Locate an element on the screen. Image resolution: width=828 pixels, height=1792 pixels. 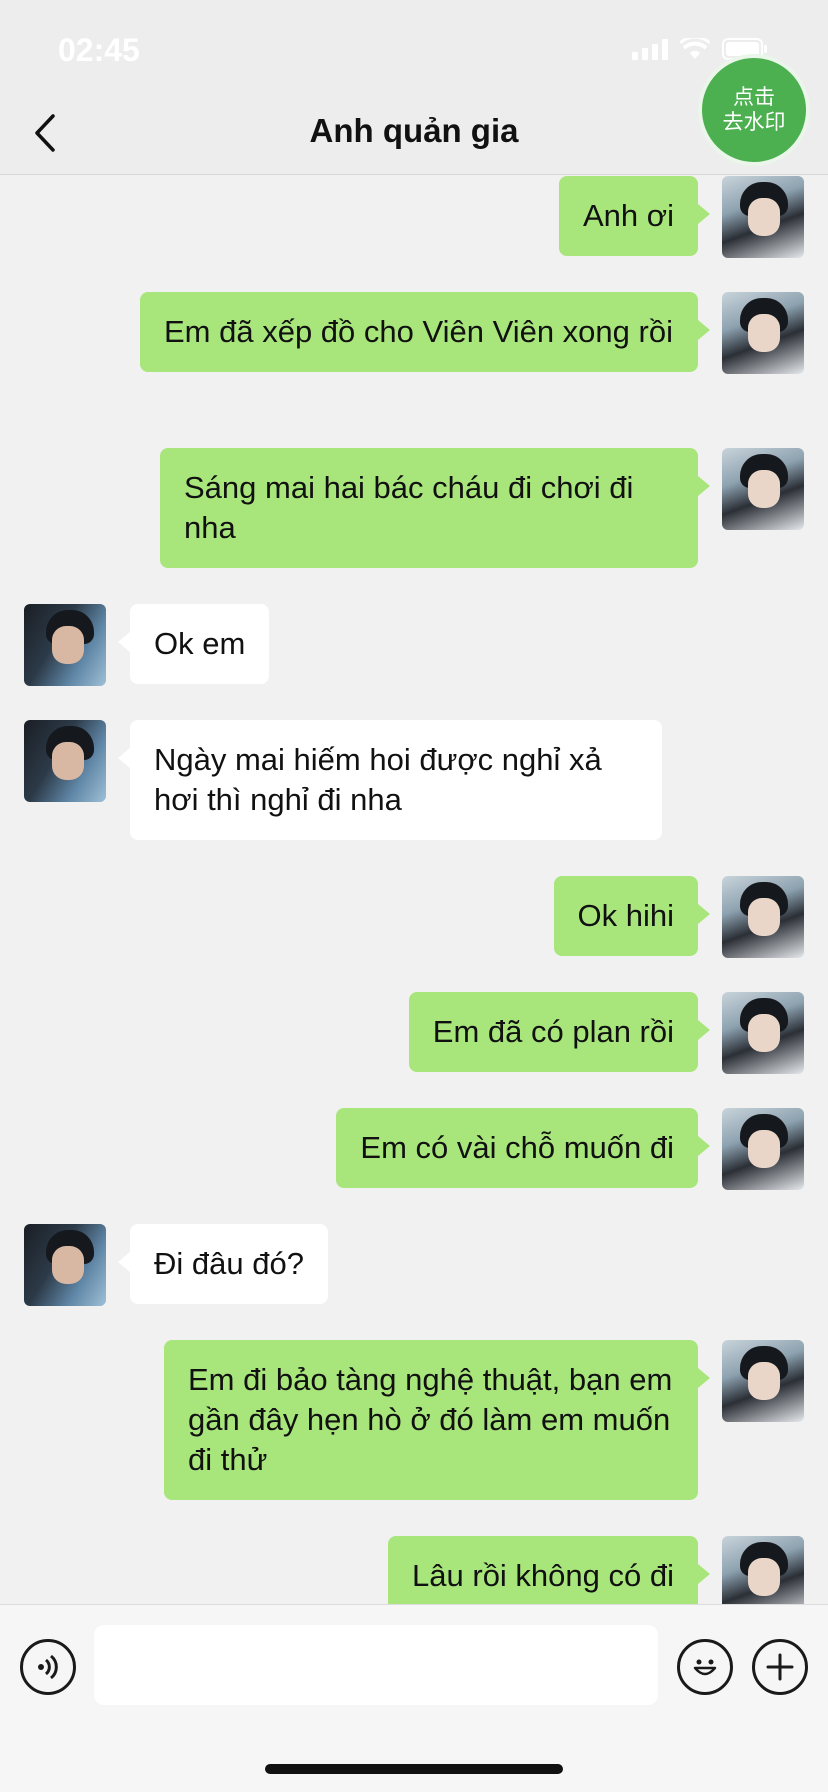
contact-message-bubble: Đi đâu đó? is located at coordinates (223, 1264).